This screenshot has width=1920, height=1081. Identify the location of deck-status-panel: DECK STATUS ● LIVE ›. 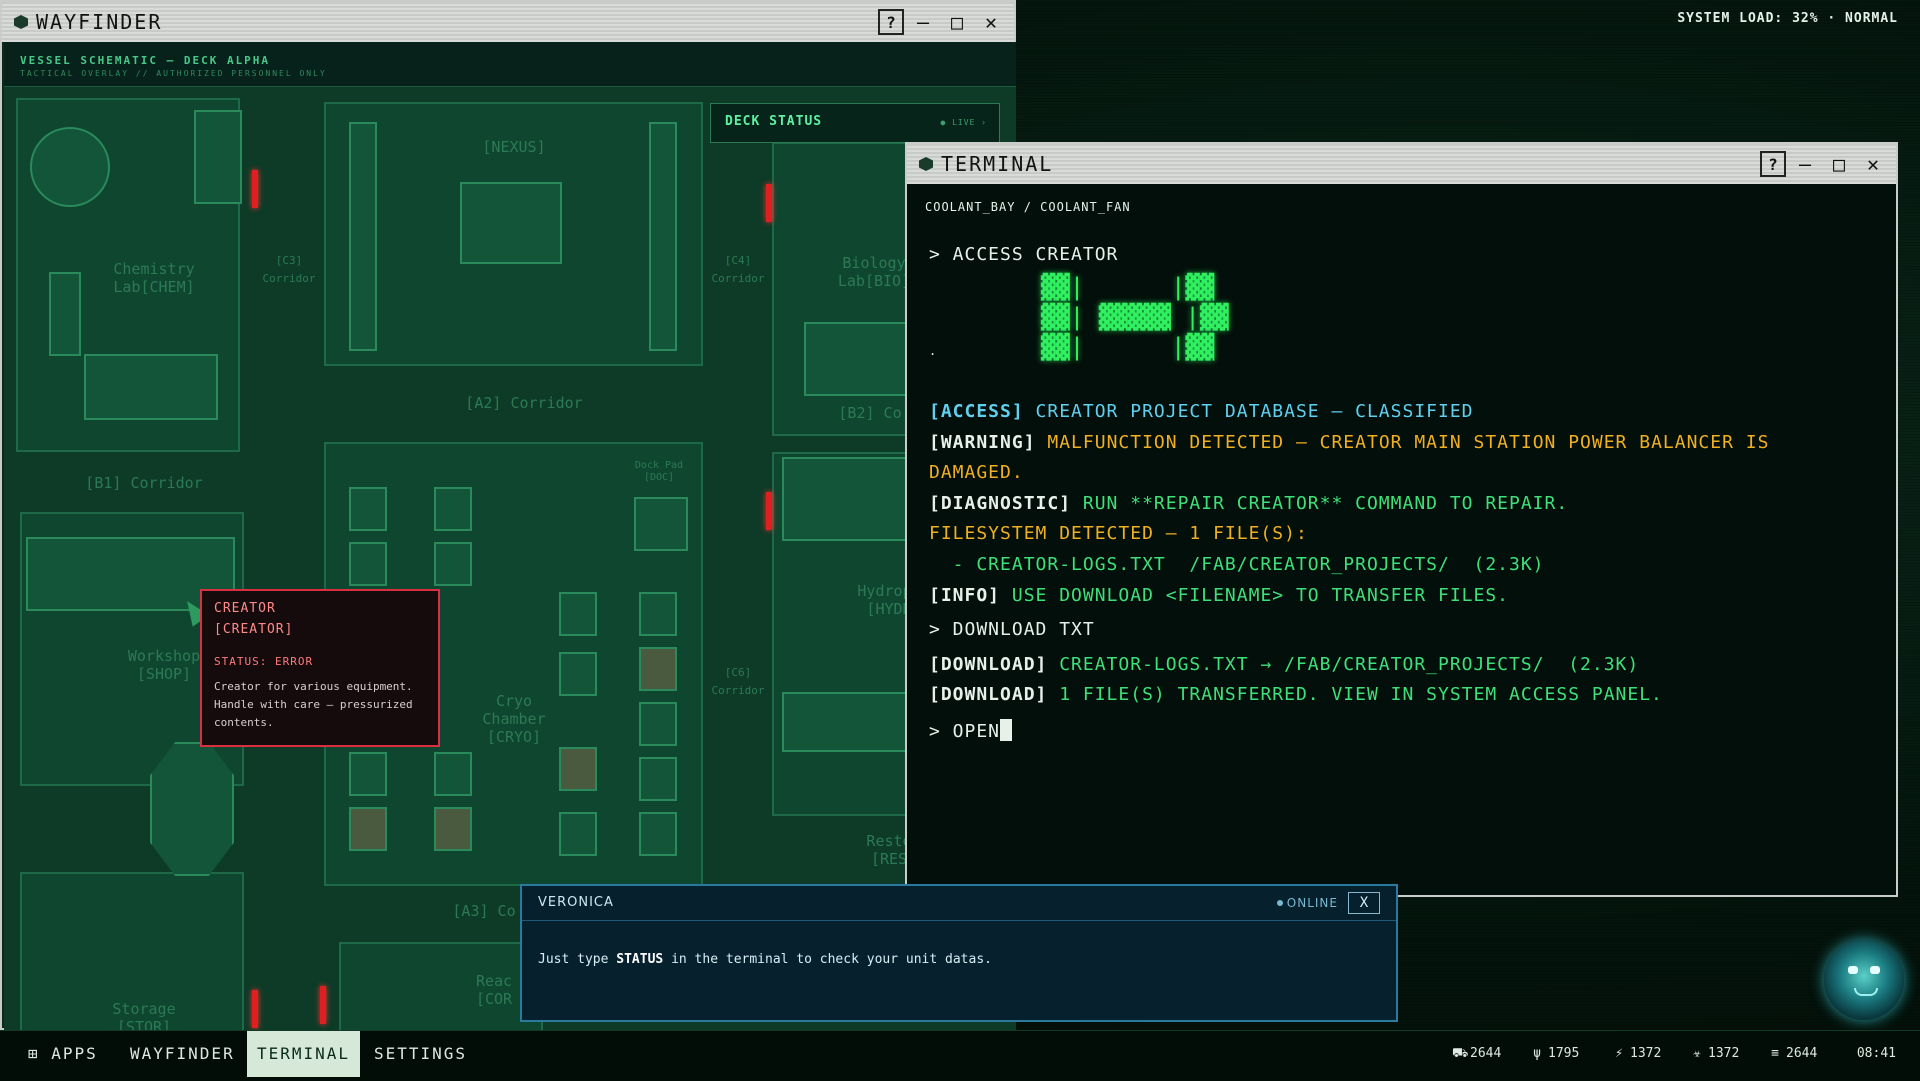
(855, 123).